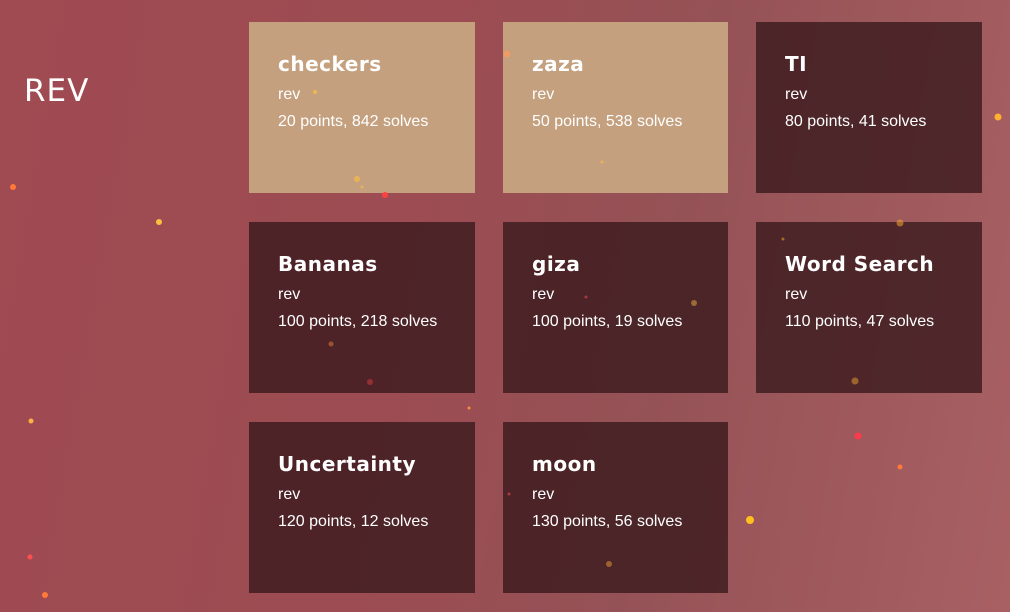 The height and width of the screenshot is (612, 1010). I want to click on challenge-card-checkers: checkers rev 20 points, 842 solves, so click(362, 107).